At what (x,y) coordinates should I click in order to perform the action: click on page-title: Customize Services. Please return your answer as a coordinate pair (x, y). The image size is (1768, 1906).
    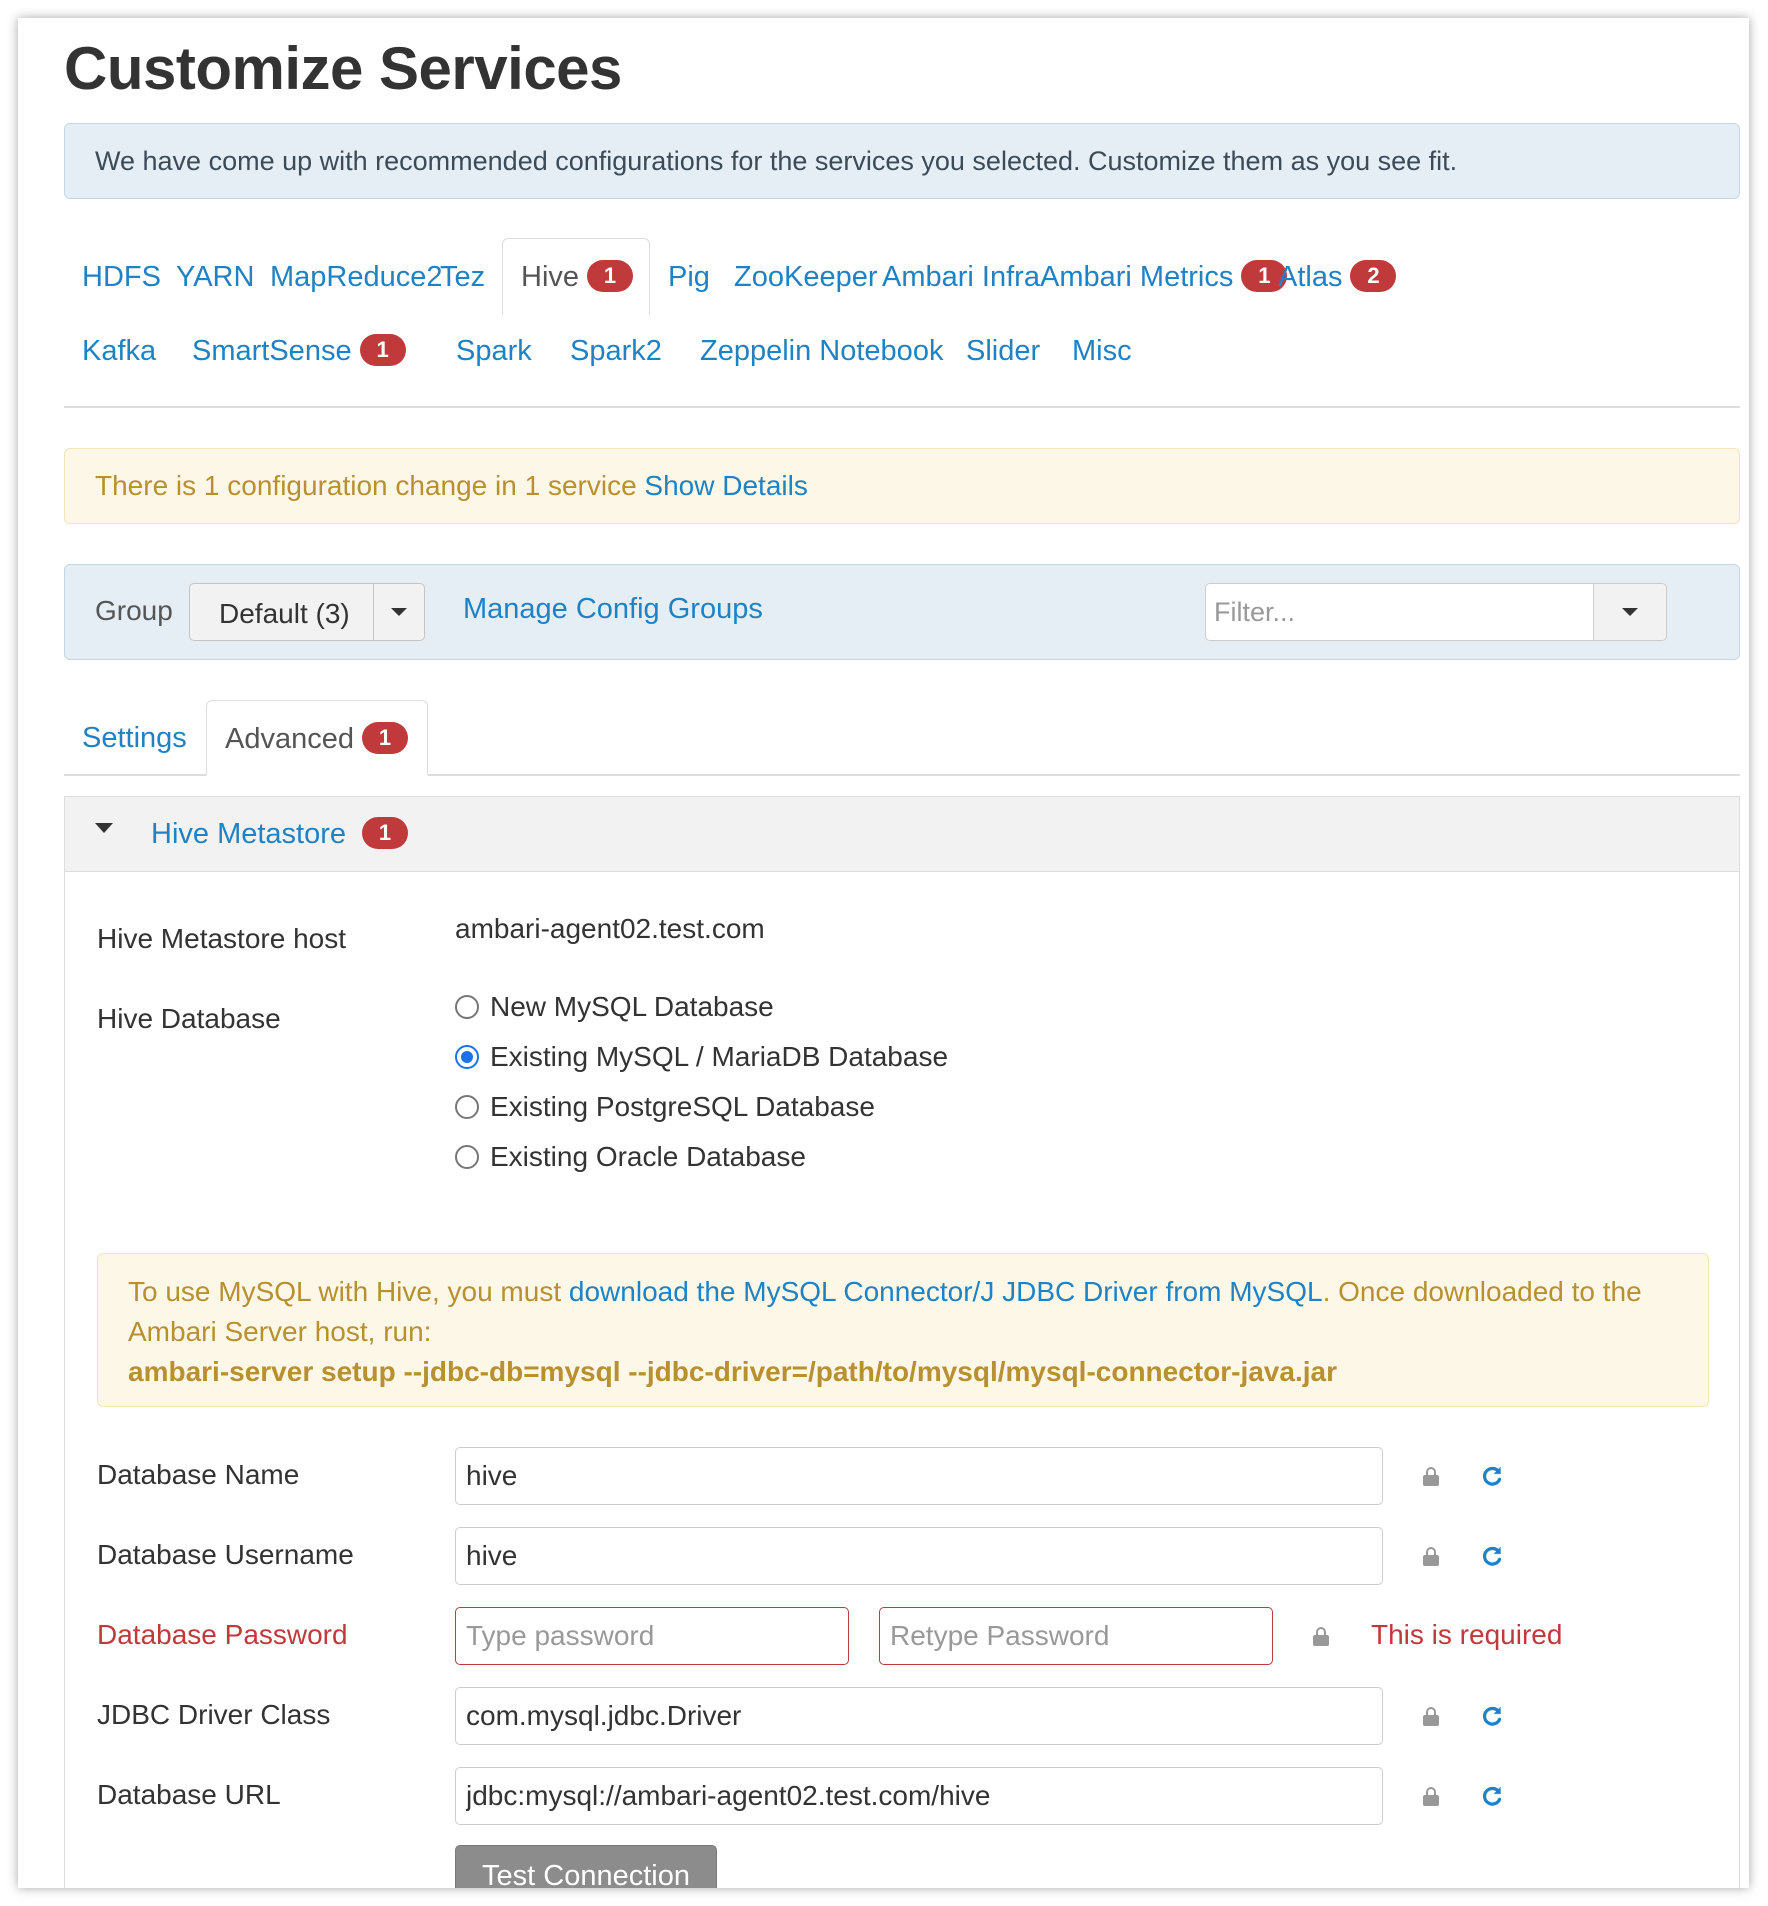
    Looking at the image, I should click on (343, 68).